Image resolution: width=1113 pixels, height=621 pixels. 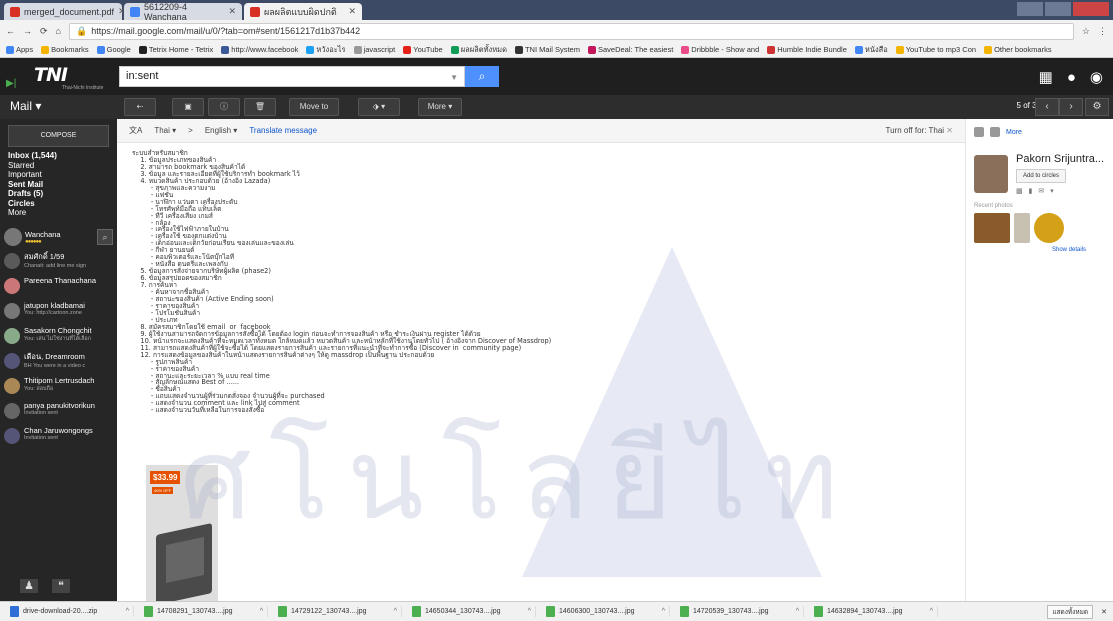 I want to click on download-item: 14708291_130743....jpg ^, so click(x=204, y=611).